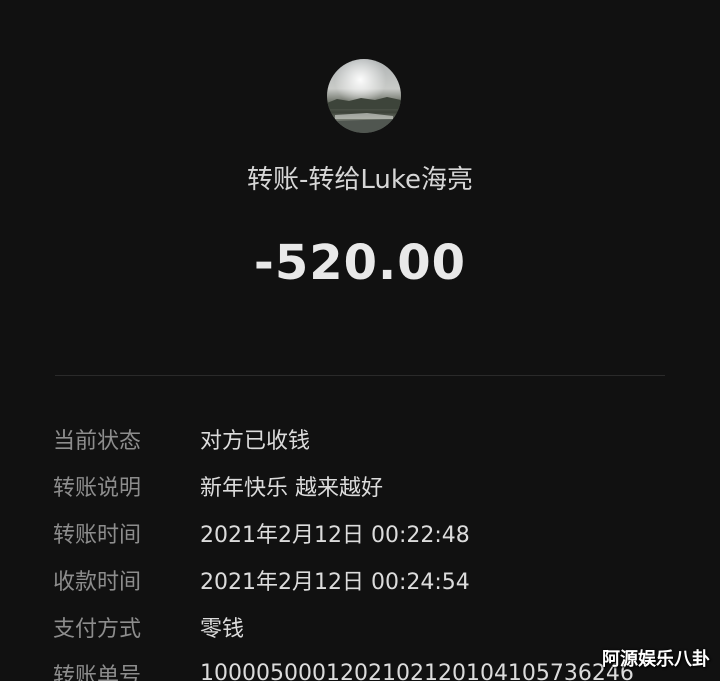  I want to click on detail-value: 2021年2月12日 00:24:54, so click(335, 582).